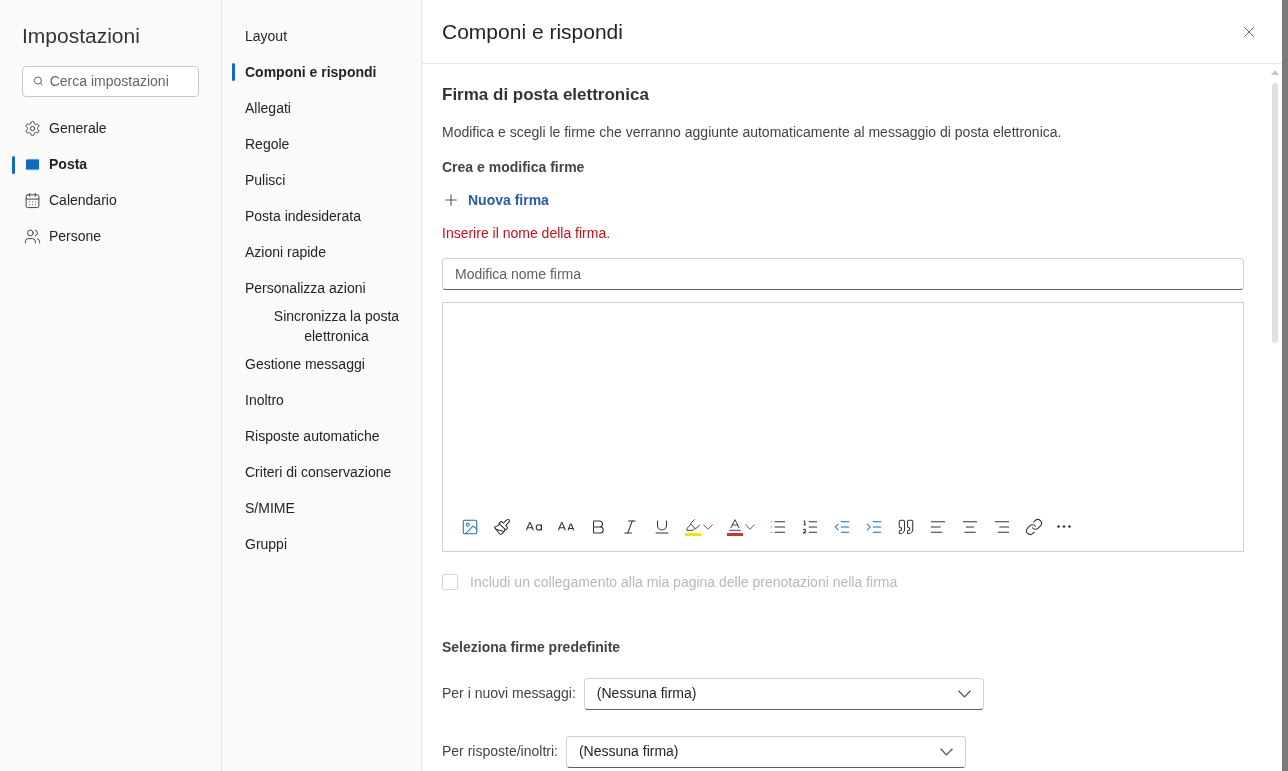  I want to click on people-icon, so click(32, 236).